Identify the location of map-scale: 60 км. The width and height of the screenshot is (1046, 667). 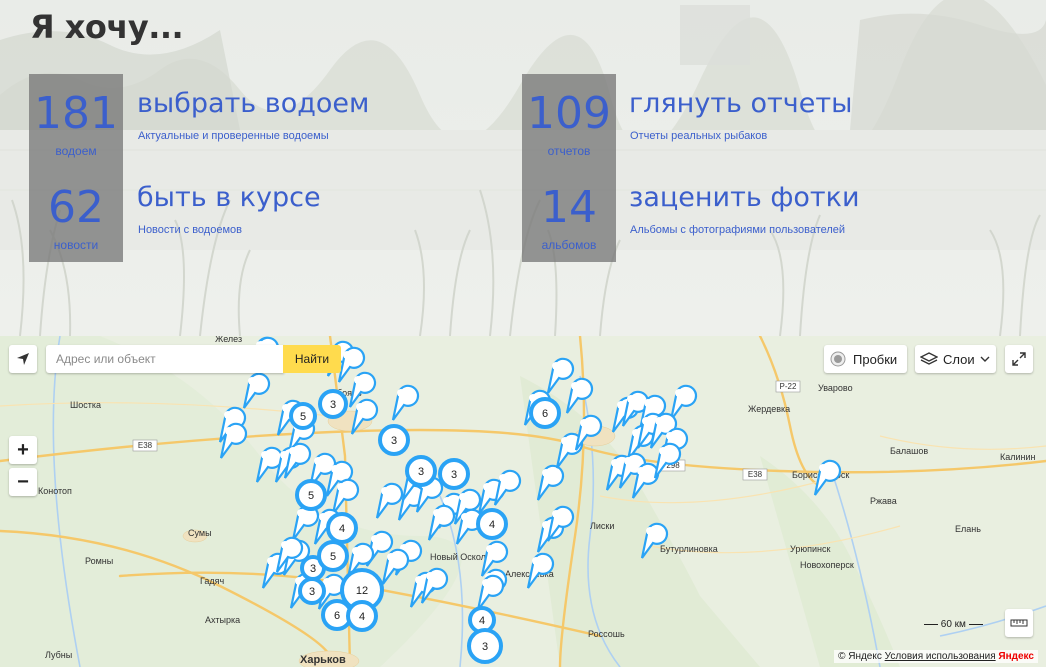
(953, 624).